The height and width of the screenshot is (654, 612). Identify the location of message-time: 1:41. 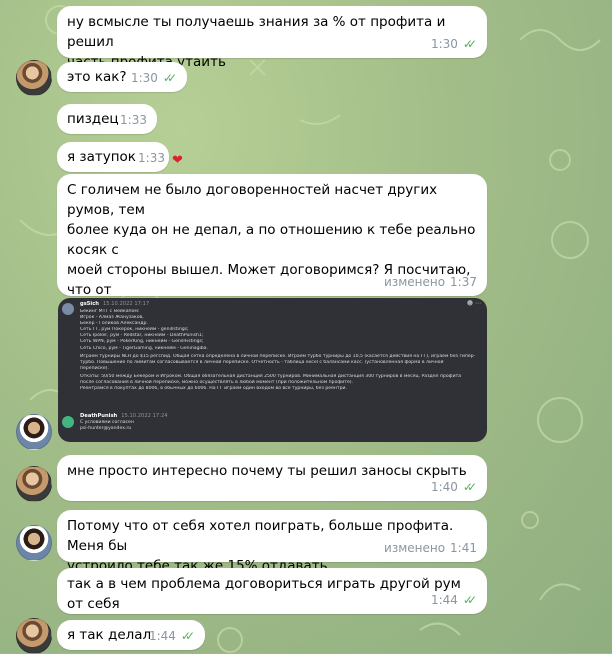
(463, 548).